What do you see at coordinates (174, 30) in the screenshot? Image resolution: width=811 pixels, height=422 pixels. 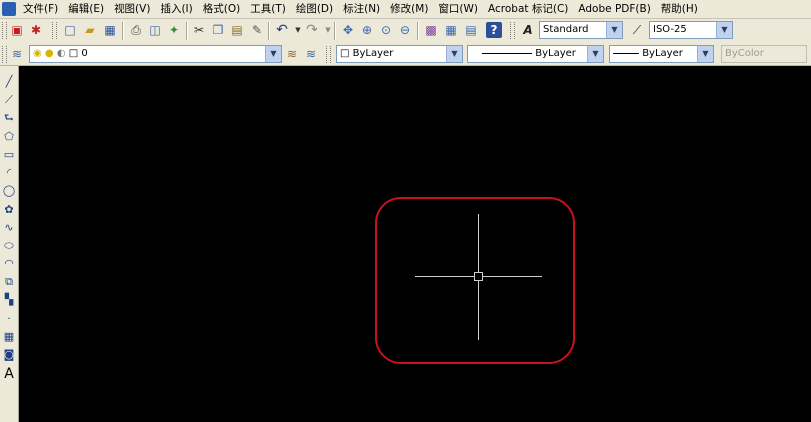 I see `publish-icon: ✦` at bounding box center [174, 30].